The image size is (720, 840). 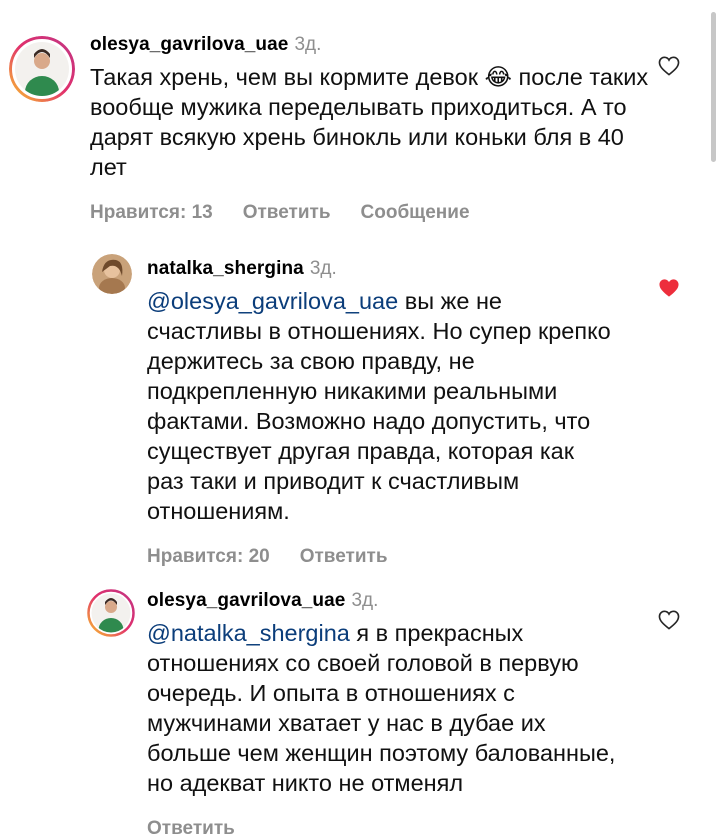 What do you see at coordinates (272, 301) in the screenshot?
I see `mention-link: @olesya_gavrilova_uae` at bounding box center [272, 301].